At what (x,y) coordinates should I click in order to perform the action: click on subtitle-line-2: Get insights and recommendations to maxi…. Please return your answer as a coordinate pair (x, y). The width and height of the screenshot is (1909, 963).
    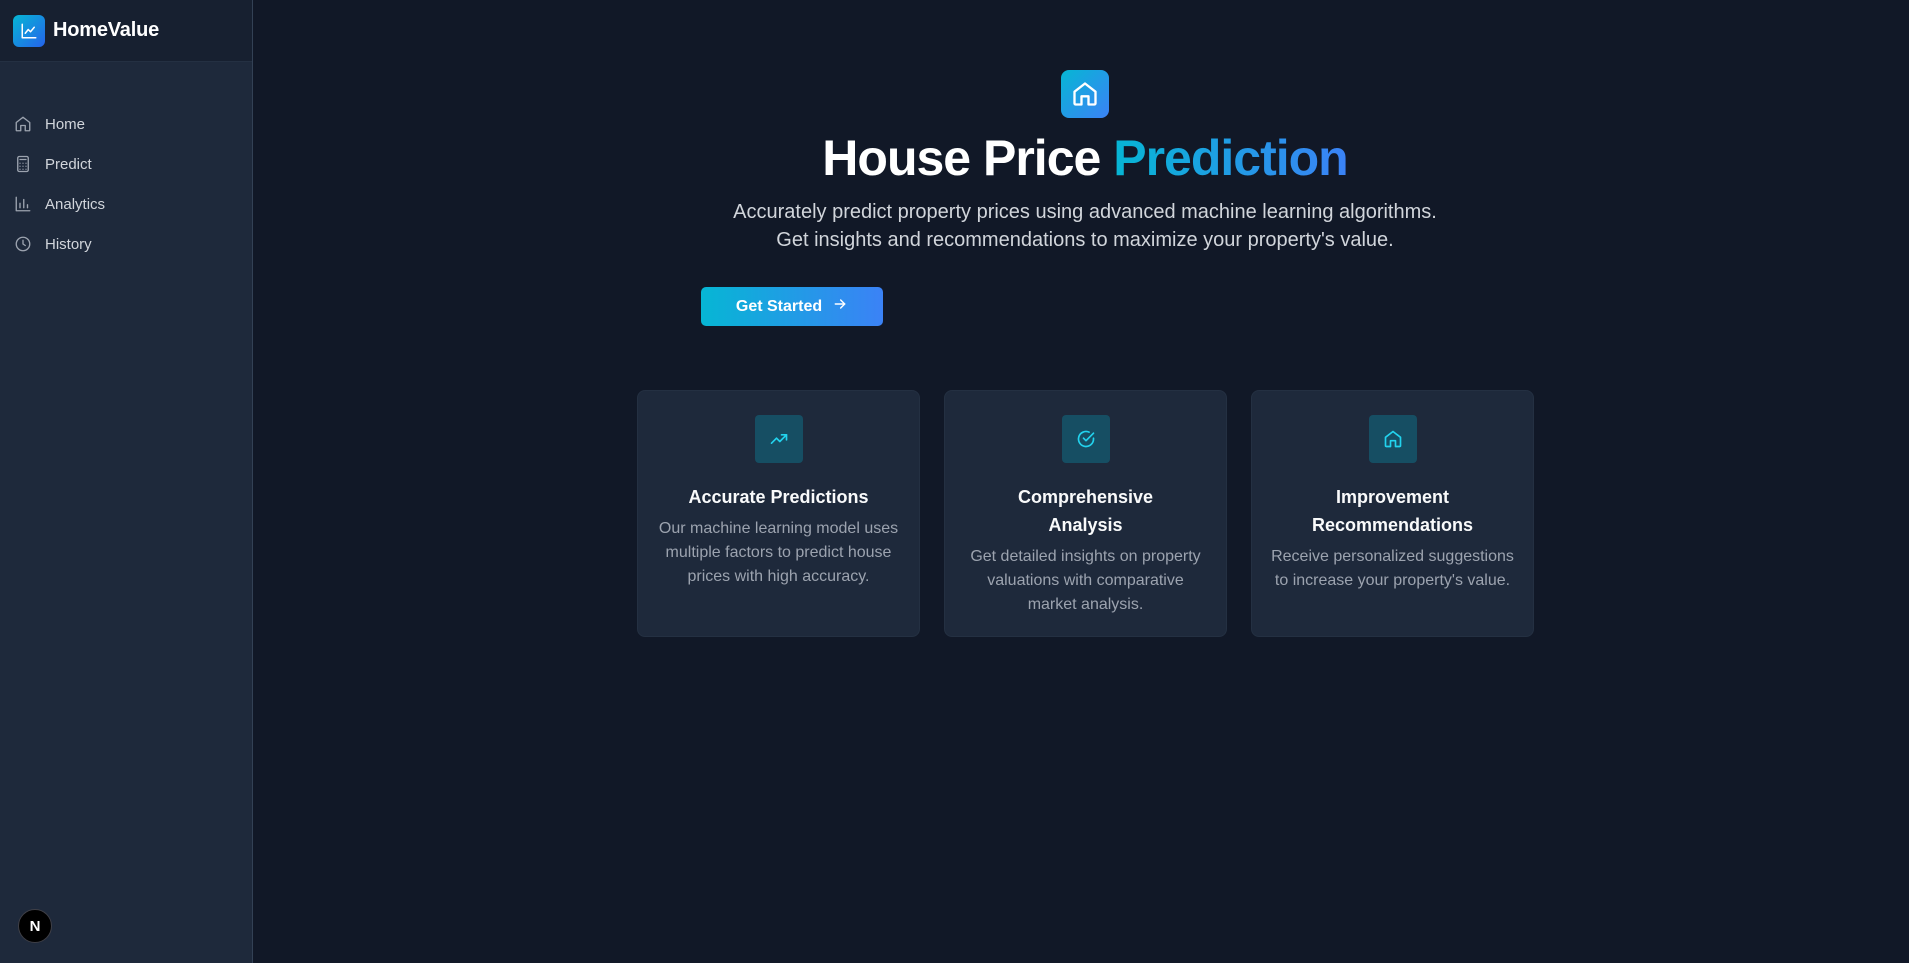
    Looking at the image, I should click on (1085, 240).